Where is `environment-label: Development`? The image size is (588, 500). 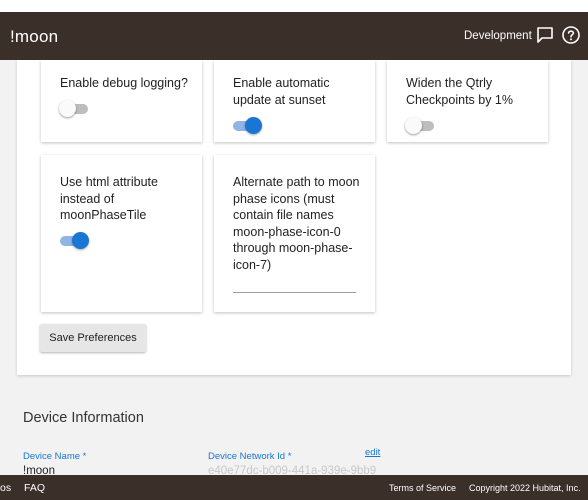 environment-label: Development is located at coordinates (498, 36).